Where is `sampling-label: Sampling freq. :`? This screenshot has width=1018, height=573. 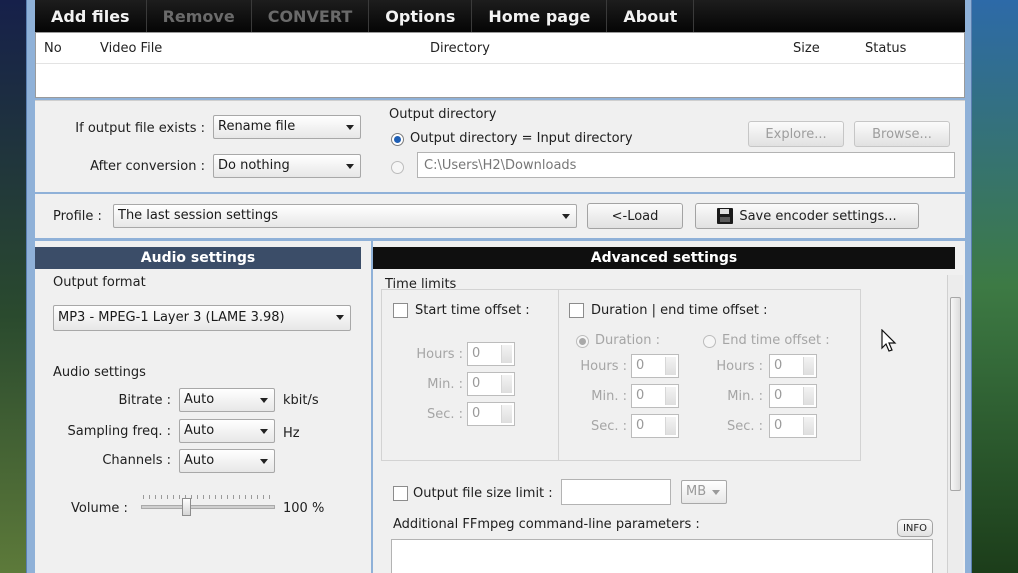
sampling-label: Sampling freq. : is located at coordinates (119, 431).